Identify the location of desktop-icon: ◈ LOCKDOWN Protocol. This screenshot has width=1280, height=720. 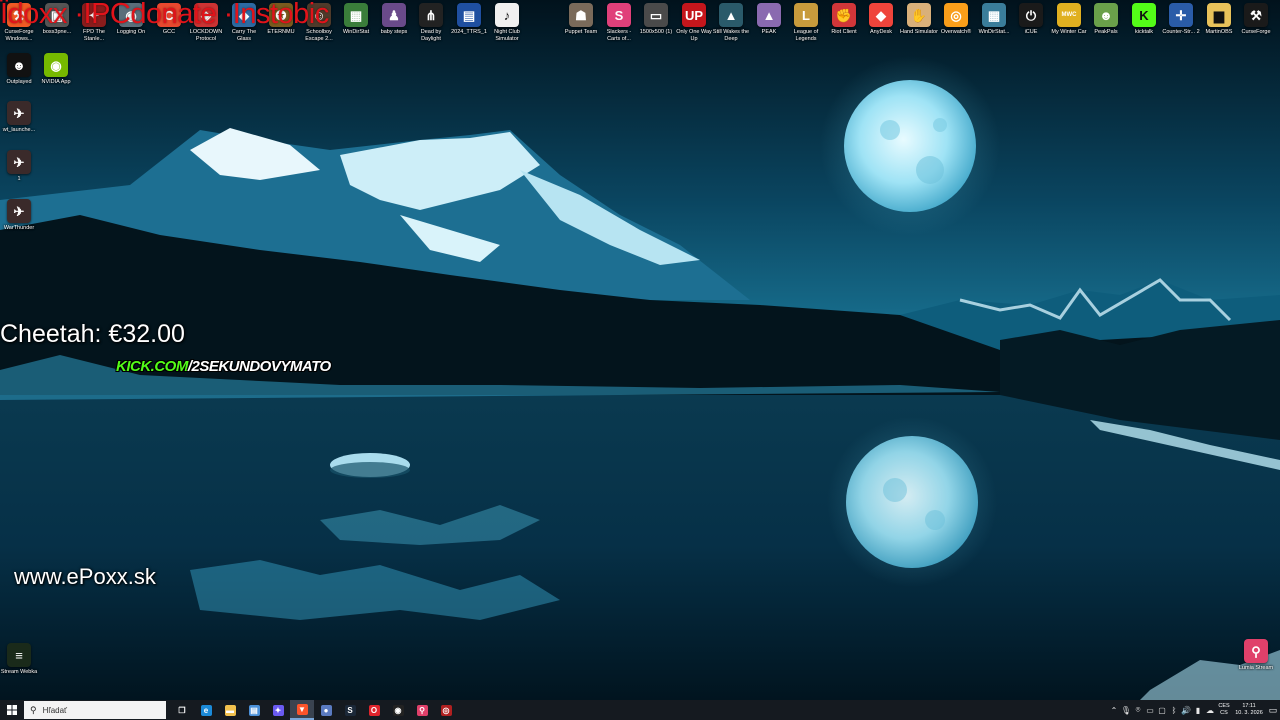
(206, 21).